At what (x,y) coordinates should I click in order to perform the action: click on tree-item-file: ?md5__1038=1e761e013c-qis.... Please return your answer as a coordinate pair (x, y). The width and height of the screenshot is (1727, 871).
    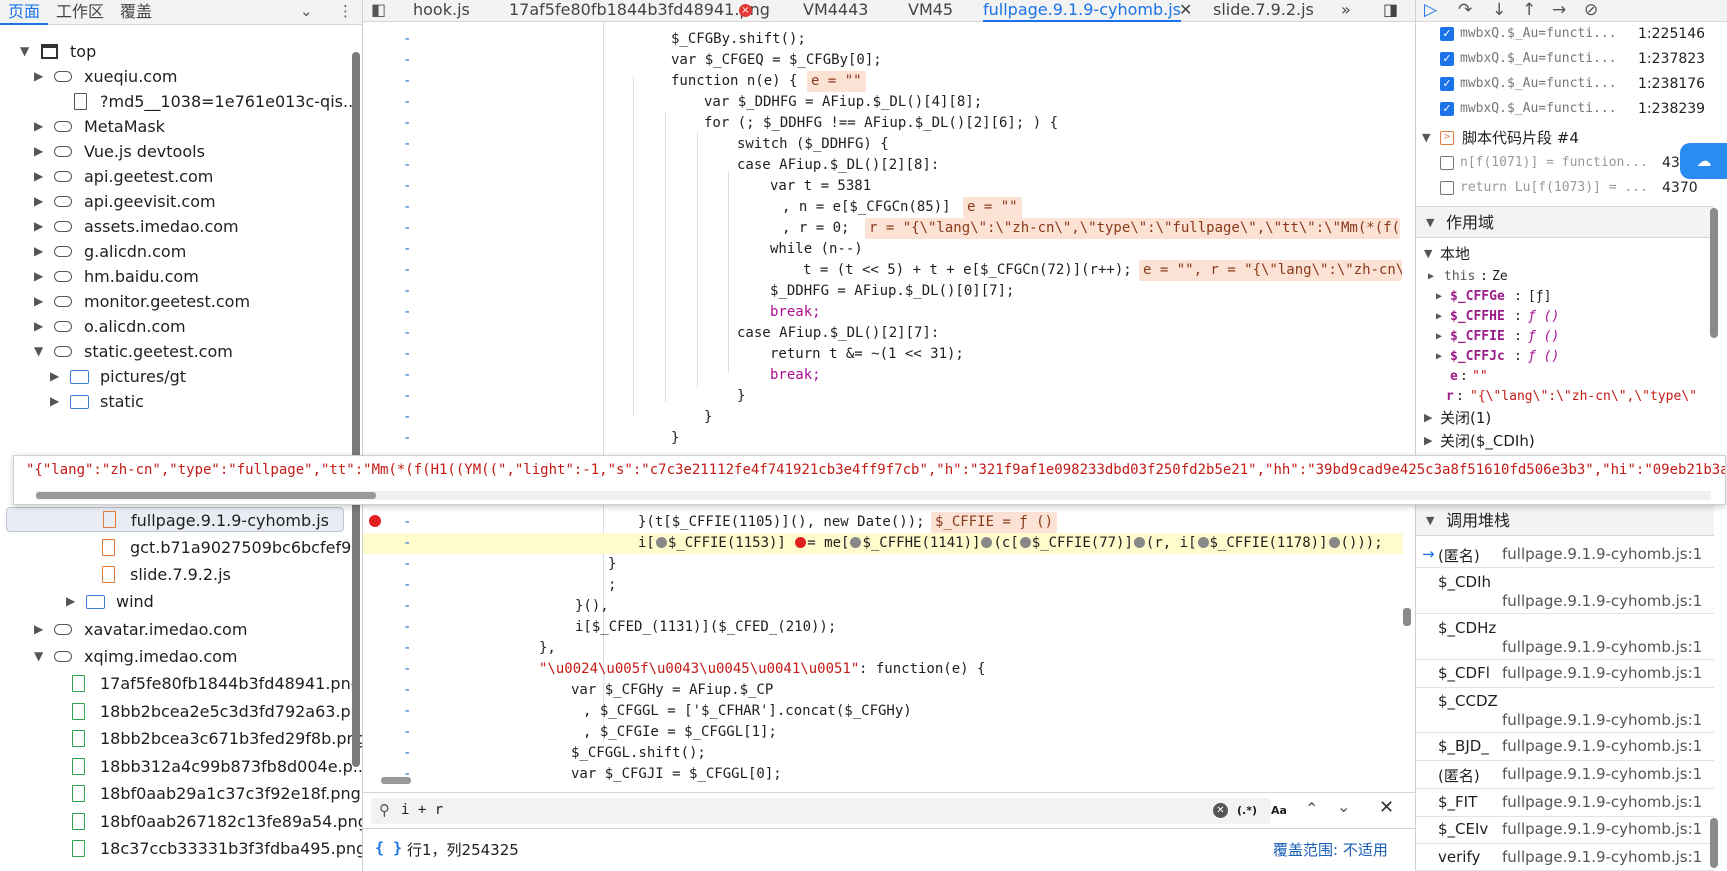
    Looking at the image, I should click on (179, 101).